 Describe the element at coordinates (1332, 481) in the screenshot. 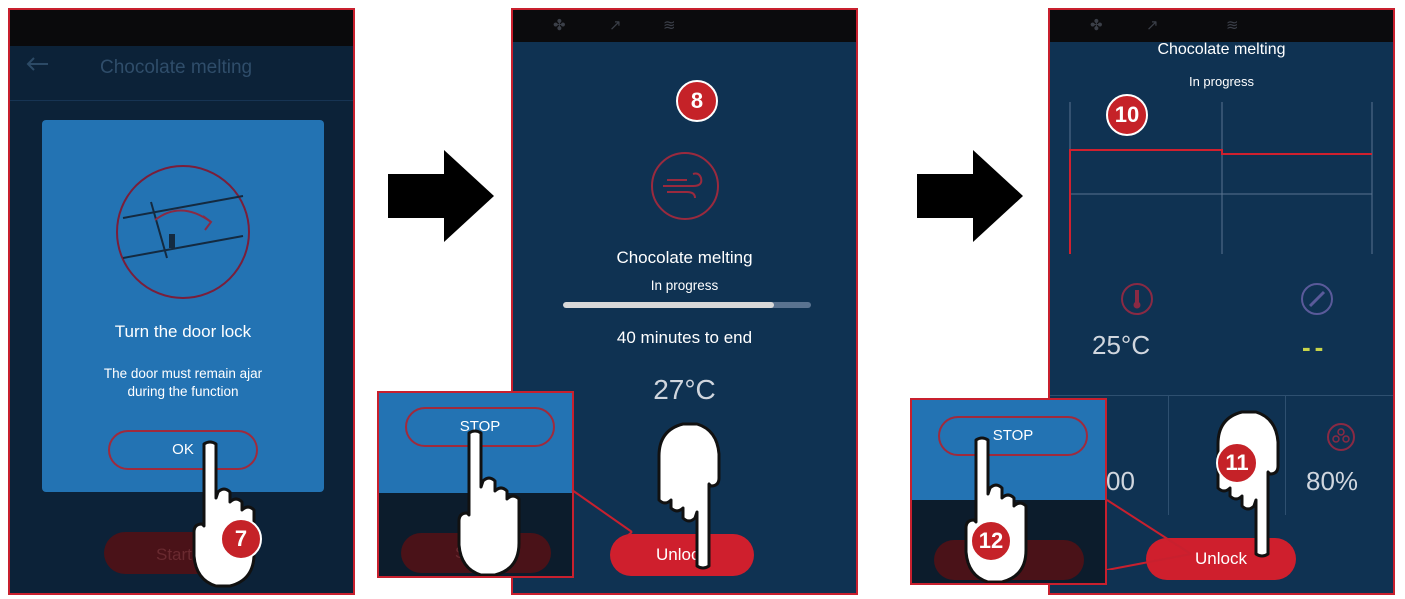

I see `fan-speed-readout: 80%` at that location.